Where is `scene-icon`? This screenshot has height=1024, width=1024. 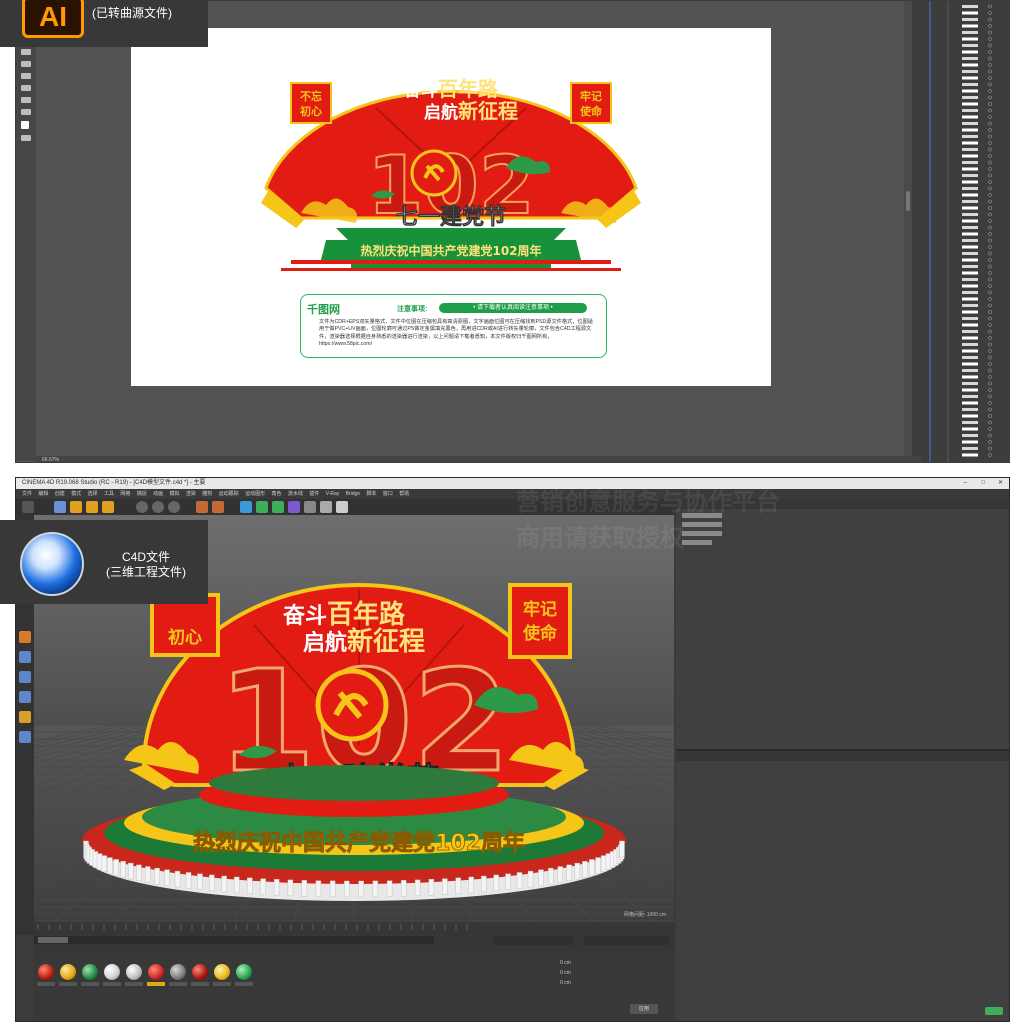 scene-icon is located at coordinates (310, 507).